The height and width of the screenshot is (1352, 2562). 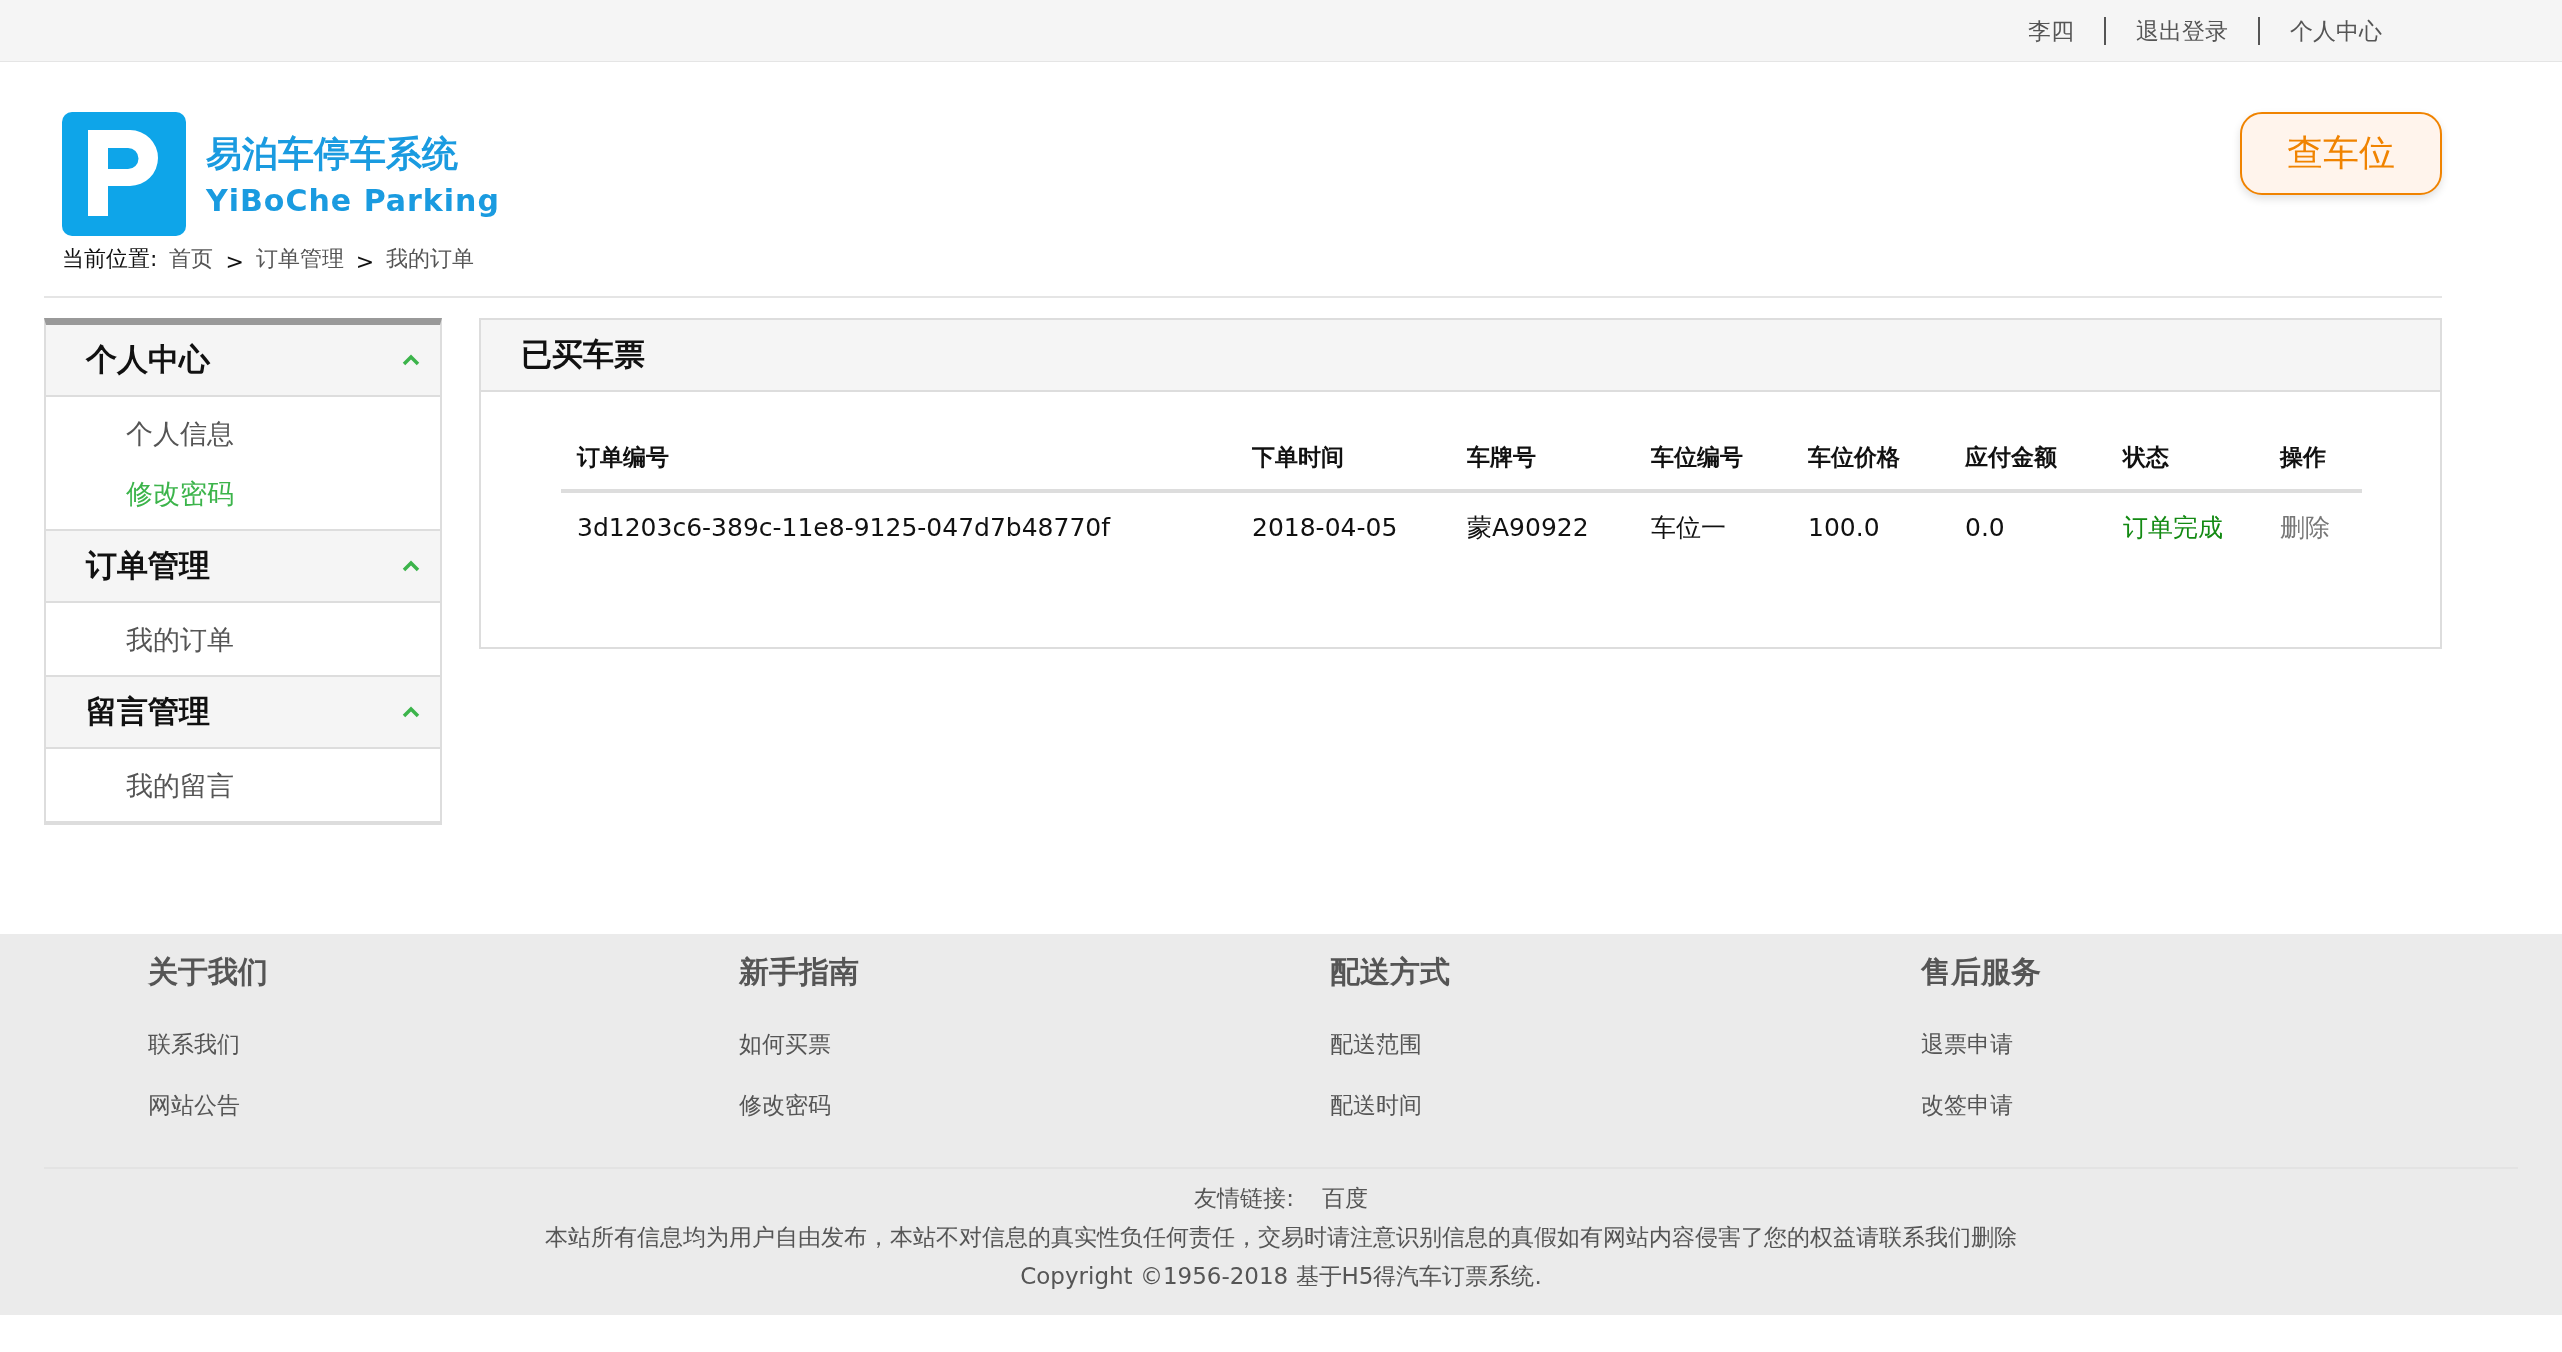 I want to click on footer-link: 网站公告, so click(x=443, y=1105).